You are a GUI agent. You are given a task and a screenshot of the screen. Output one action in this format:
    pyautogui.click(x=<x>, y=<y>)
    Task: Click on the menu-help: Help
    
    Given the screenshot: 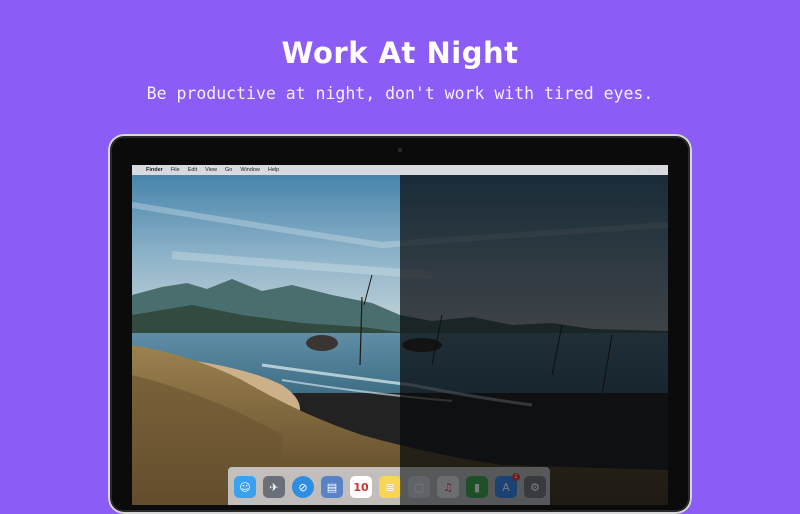 What is the action you would take?
    pyautogui.click(x=273, y=170)
    